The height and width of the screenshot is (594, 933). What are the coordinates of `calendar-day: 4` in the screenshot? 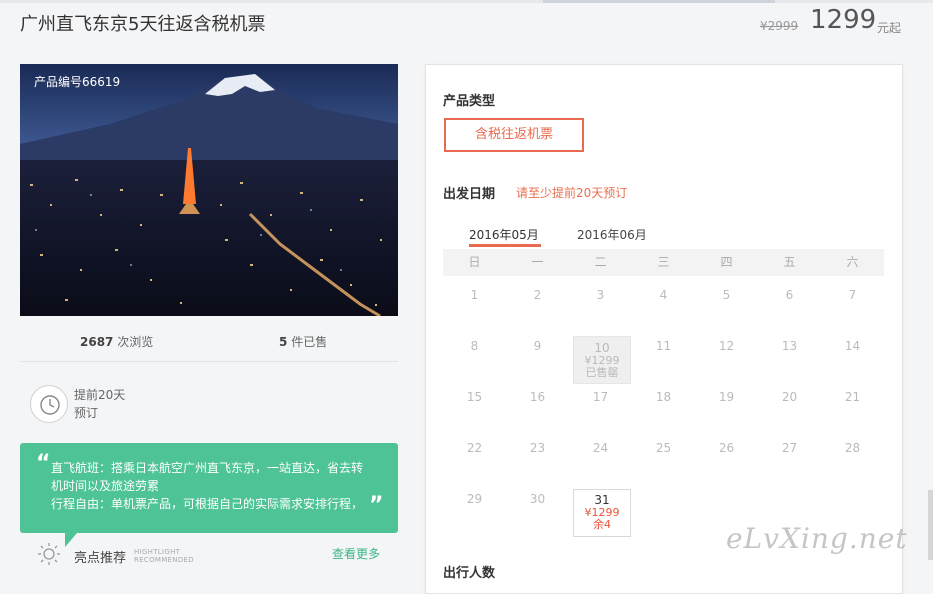 It's located at (663, 295).